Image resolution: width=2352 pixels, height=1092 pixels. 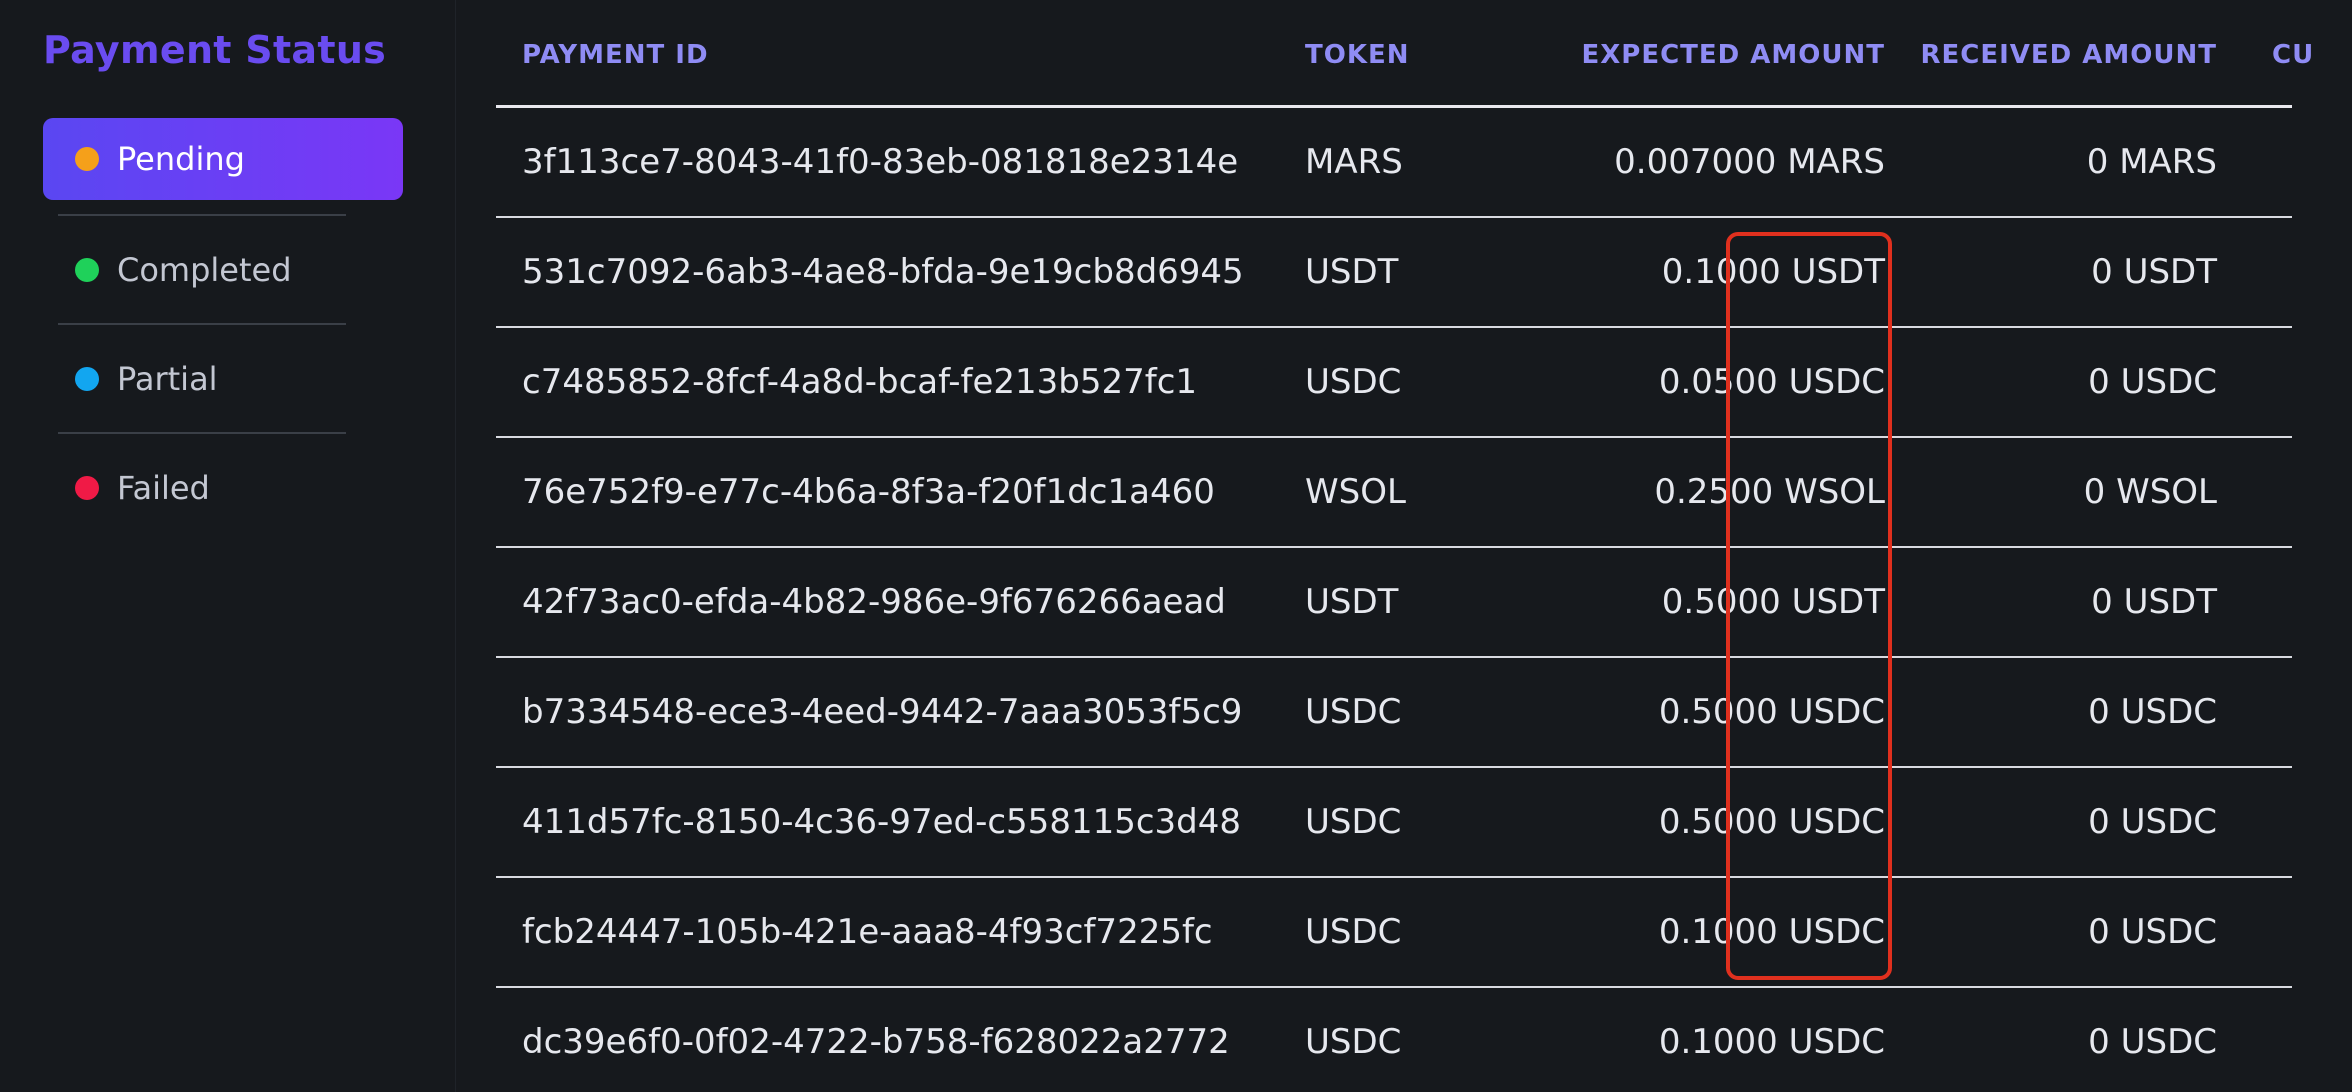 I want to click on payment-id-cell: b7334548-ece3-4eed-9442-7aaa3053f5c9, so click(x=882, y=712).